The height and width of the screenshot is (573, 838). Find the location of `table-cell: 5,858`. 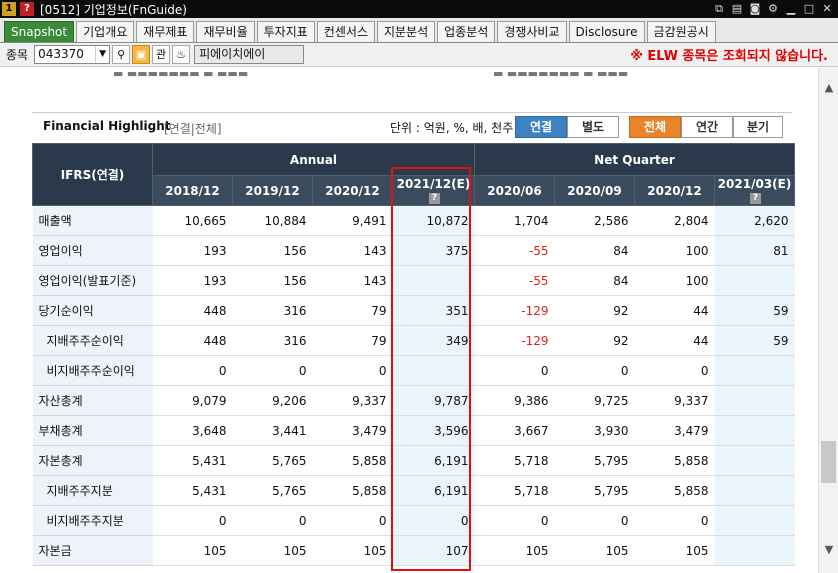

table-cell: 5,858 is located at coordinates (674, 490).